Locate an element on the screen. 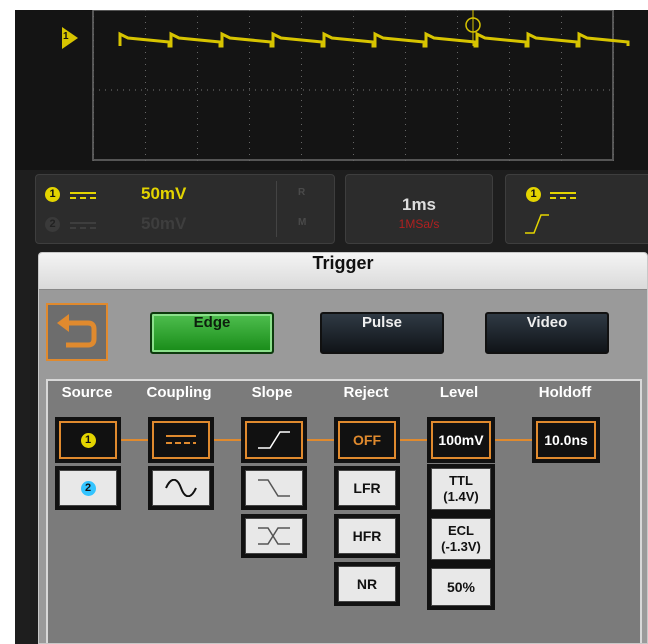  coupling-option-ac is located at coordinates (181, 488).